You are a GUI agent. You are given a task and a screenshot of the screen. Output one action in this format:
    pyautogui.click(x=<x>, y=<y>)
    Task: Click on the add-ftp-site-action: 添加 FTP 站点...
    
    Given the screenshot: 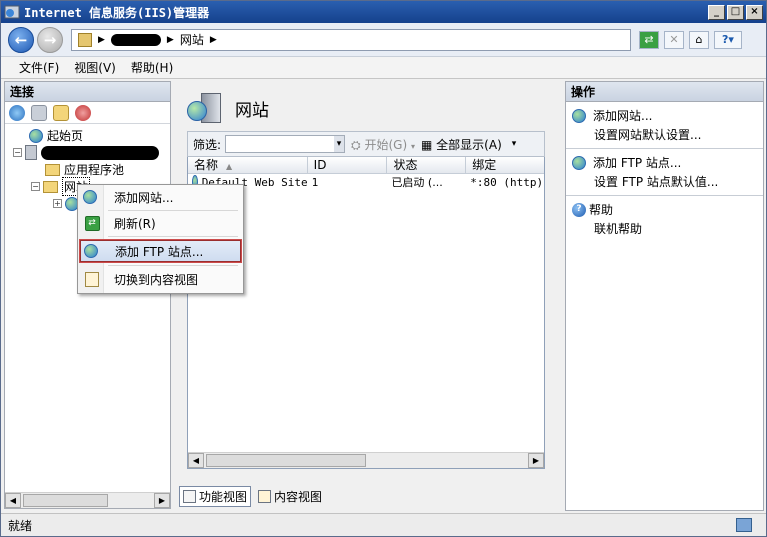 What is the action you would take?
    pyautogui.click(x=667, y=162)
    